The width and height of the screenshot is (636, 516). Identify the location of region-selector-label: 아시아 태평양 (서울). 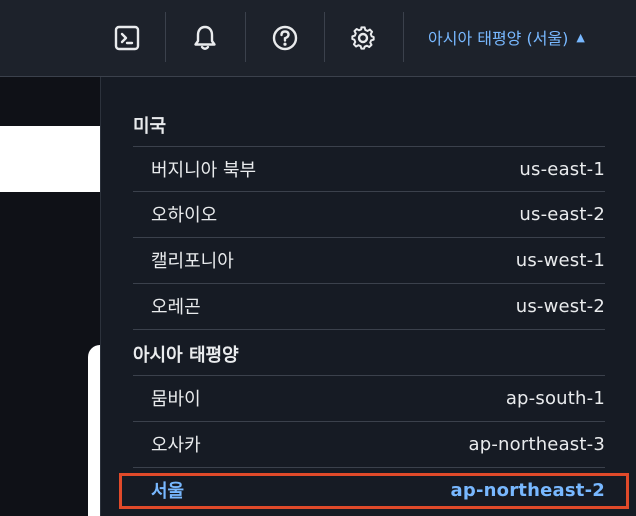
(498, 38).